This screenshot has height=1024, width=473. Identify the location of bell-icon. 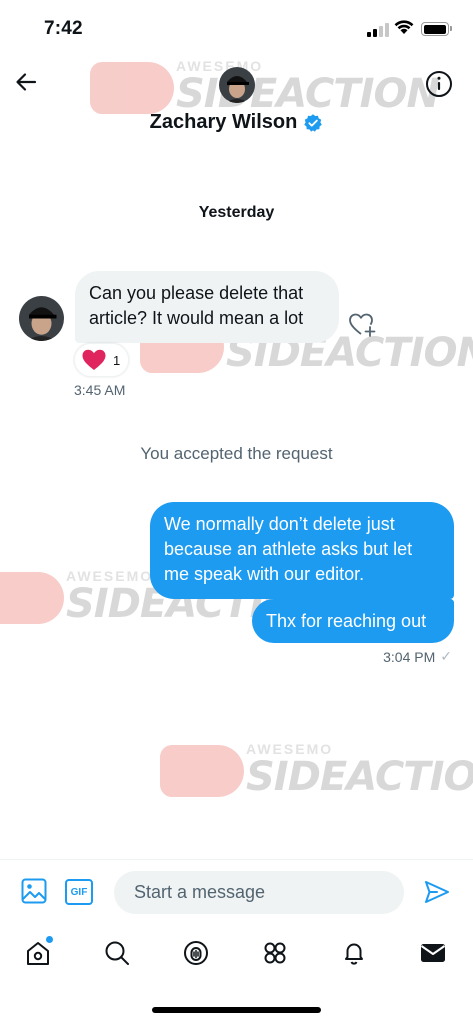
(354, 954).